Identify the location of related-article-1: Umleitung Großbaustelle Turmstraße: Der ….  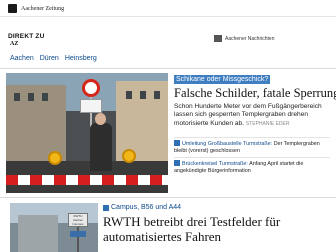
(253, 147).